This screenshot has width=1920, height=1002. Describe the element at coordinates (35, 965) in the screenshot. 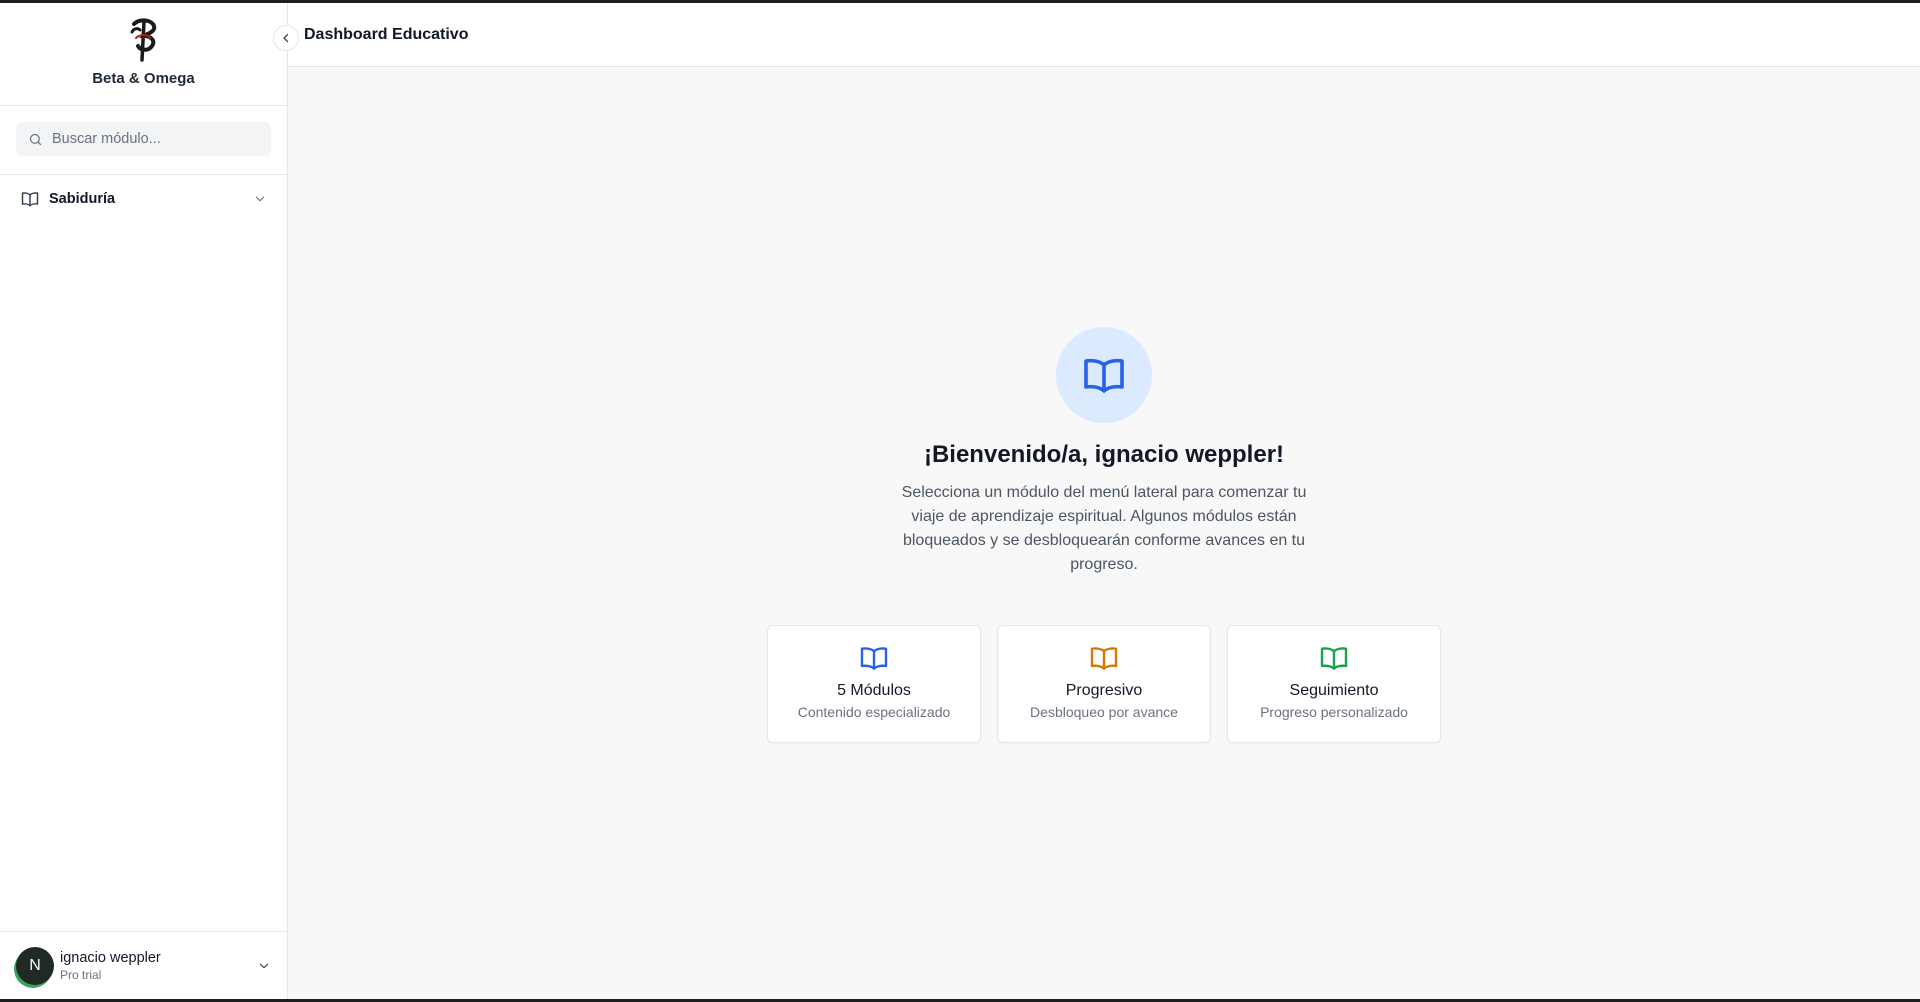

I see `avatar: N` at that location.